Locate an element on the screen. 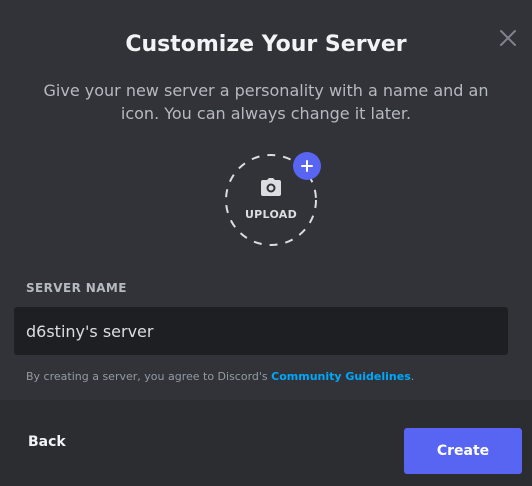 The width and height of the screenshot is (532, 486). plus-icon is located at coordinates (307, 166).